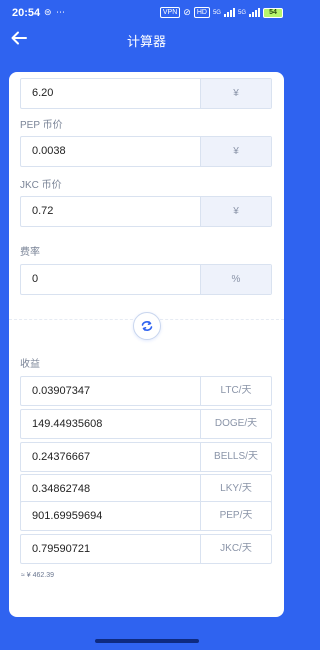  Describe the element at coordinates (111, 516) in the screenshot. I see `income-value: 901.69959694` at that location.